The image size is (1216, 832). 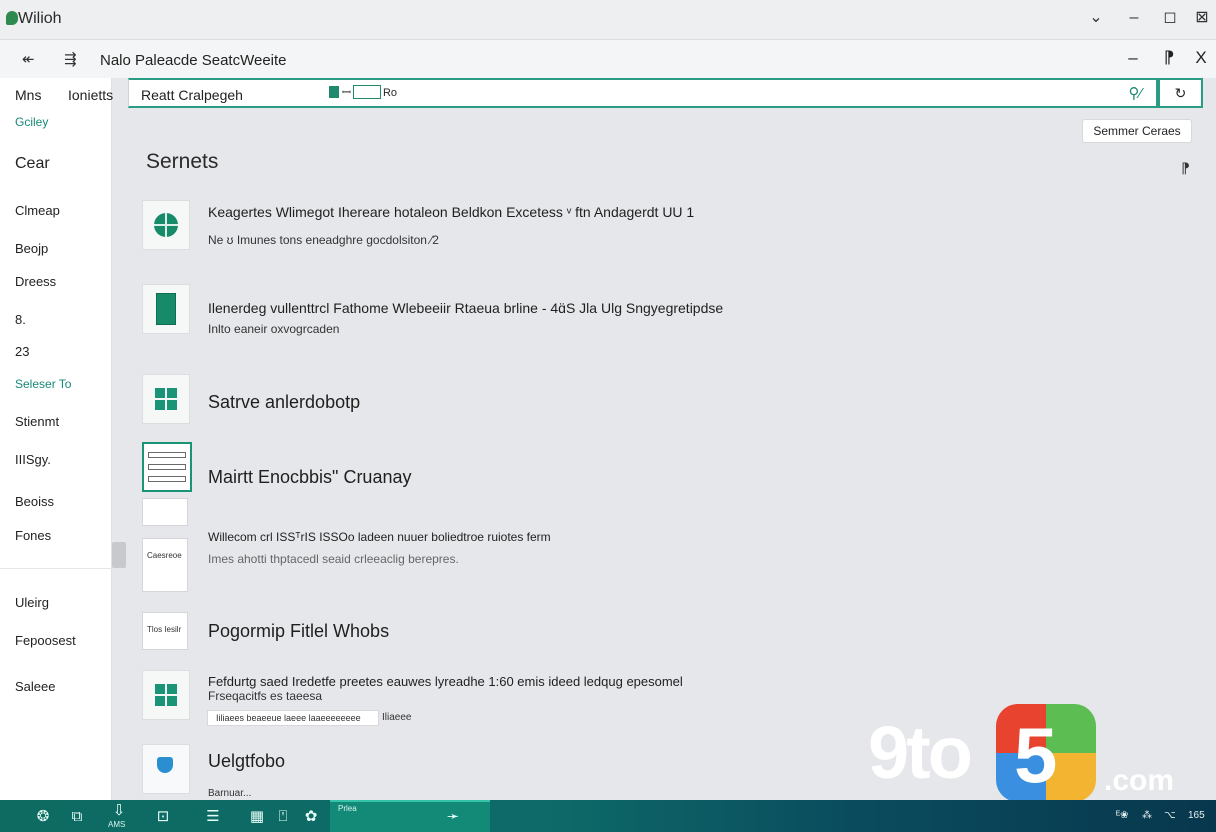 I want to click on sidebar-item-iiisgy: IIISgy., so click(x=33, y=459).